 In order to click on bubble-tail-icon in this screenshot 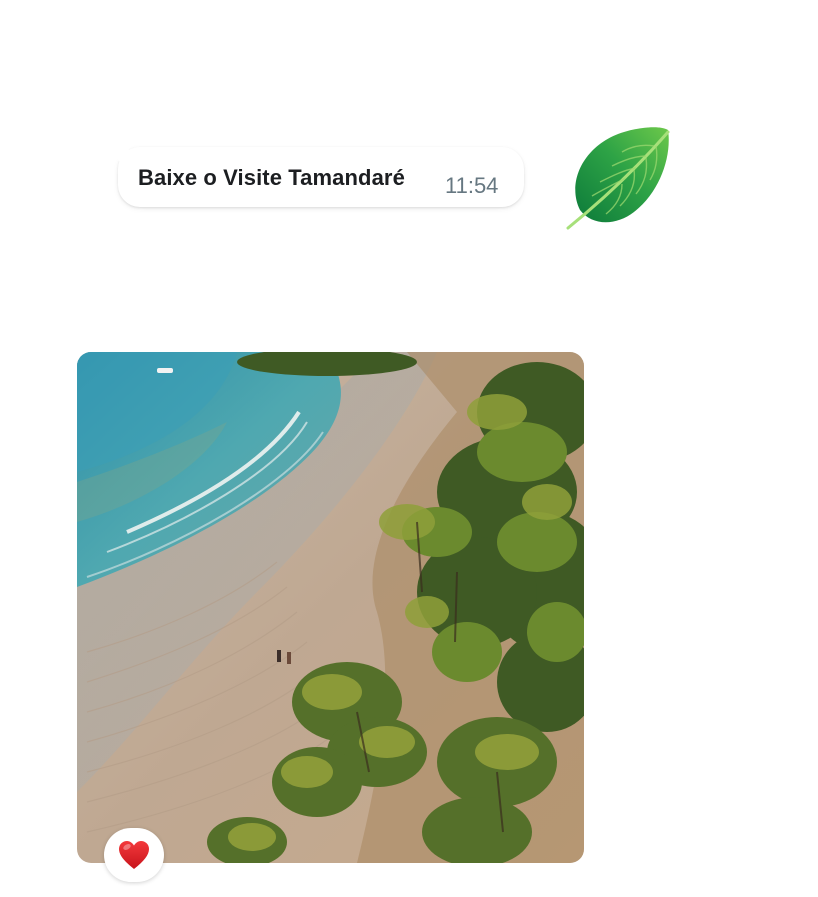, I will do `click(119, 156)`.